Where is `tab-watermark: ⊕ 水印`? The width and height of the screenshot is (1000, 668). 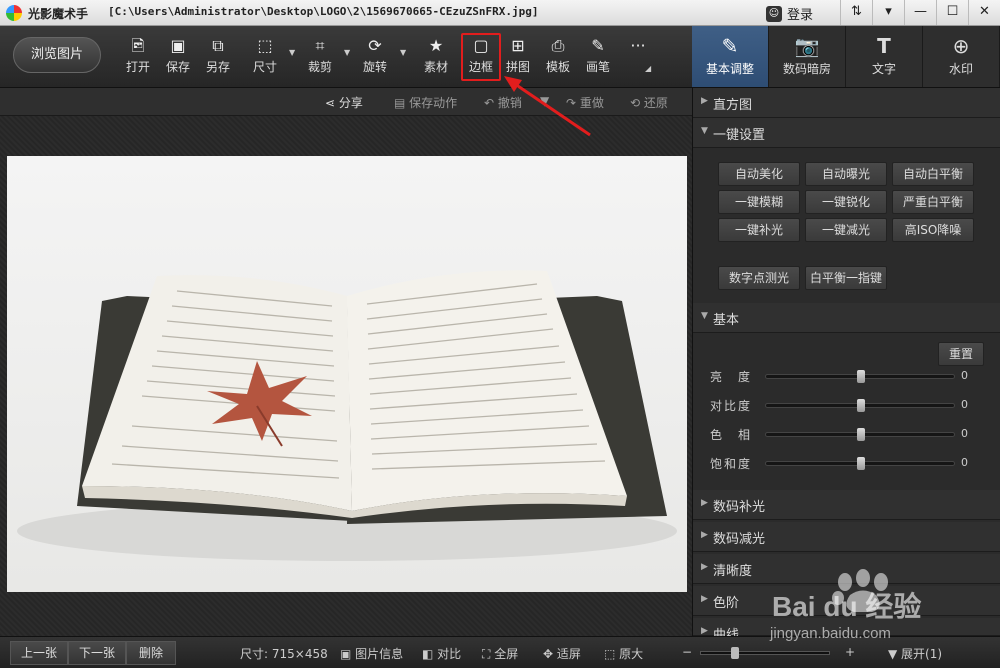 tab-watermark: ⊕ 水印 is located at coordinates (961, 56).